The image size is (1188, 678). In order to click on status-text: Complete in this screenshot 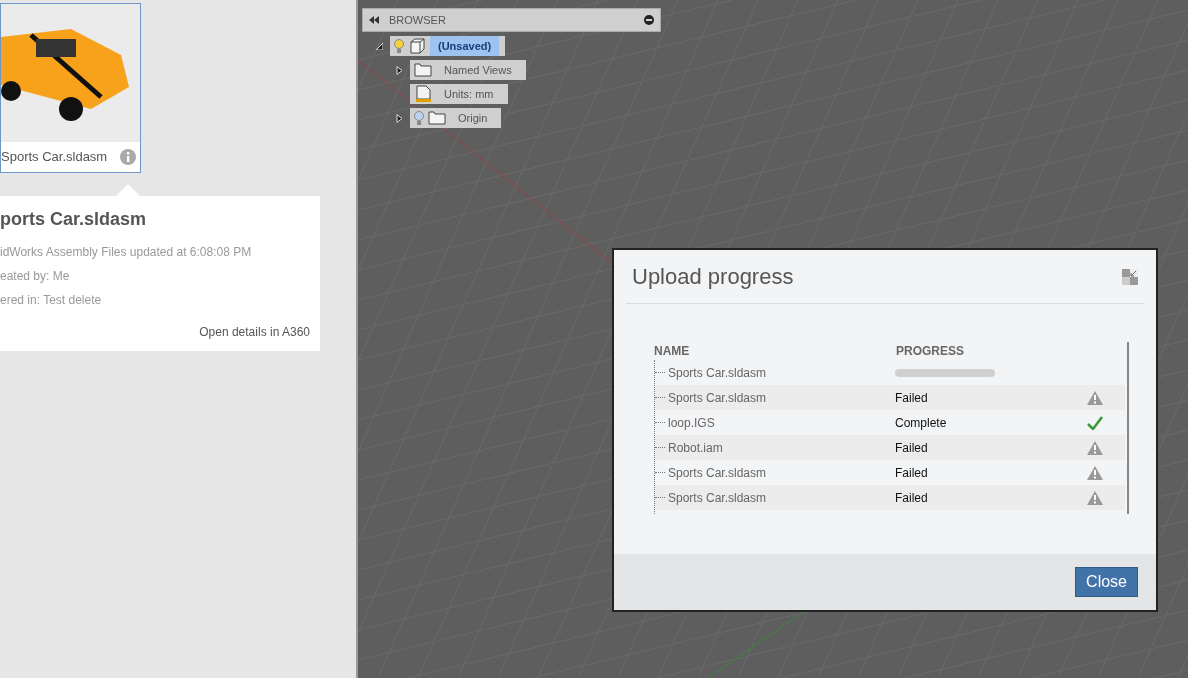, I will do `click(921, 422)`.